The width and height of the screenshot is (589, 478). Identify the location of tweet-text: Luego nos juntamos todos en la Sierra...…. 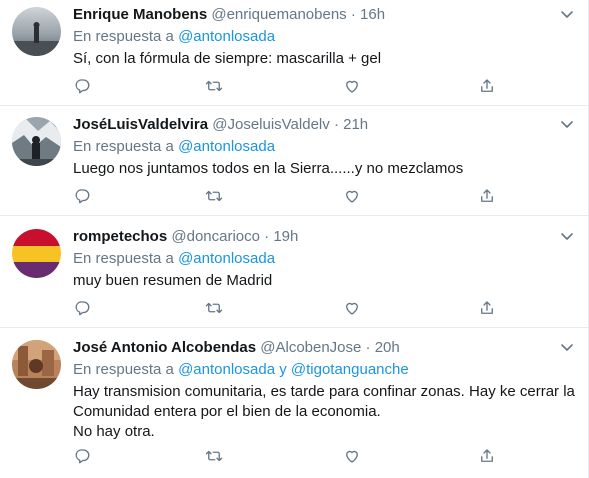
(323, 169).